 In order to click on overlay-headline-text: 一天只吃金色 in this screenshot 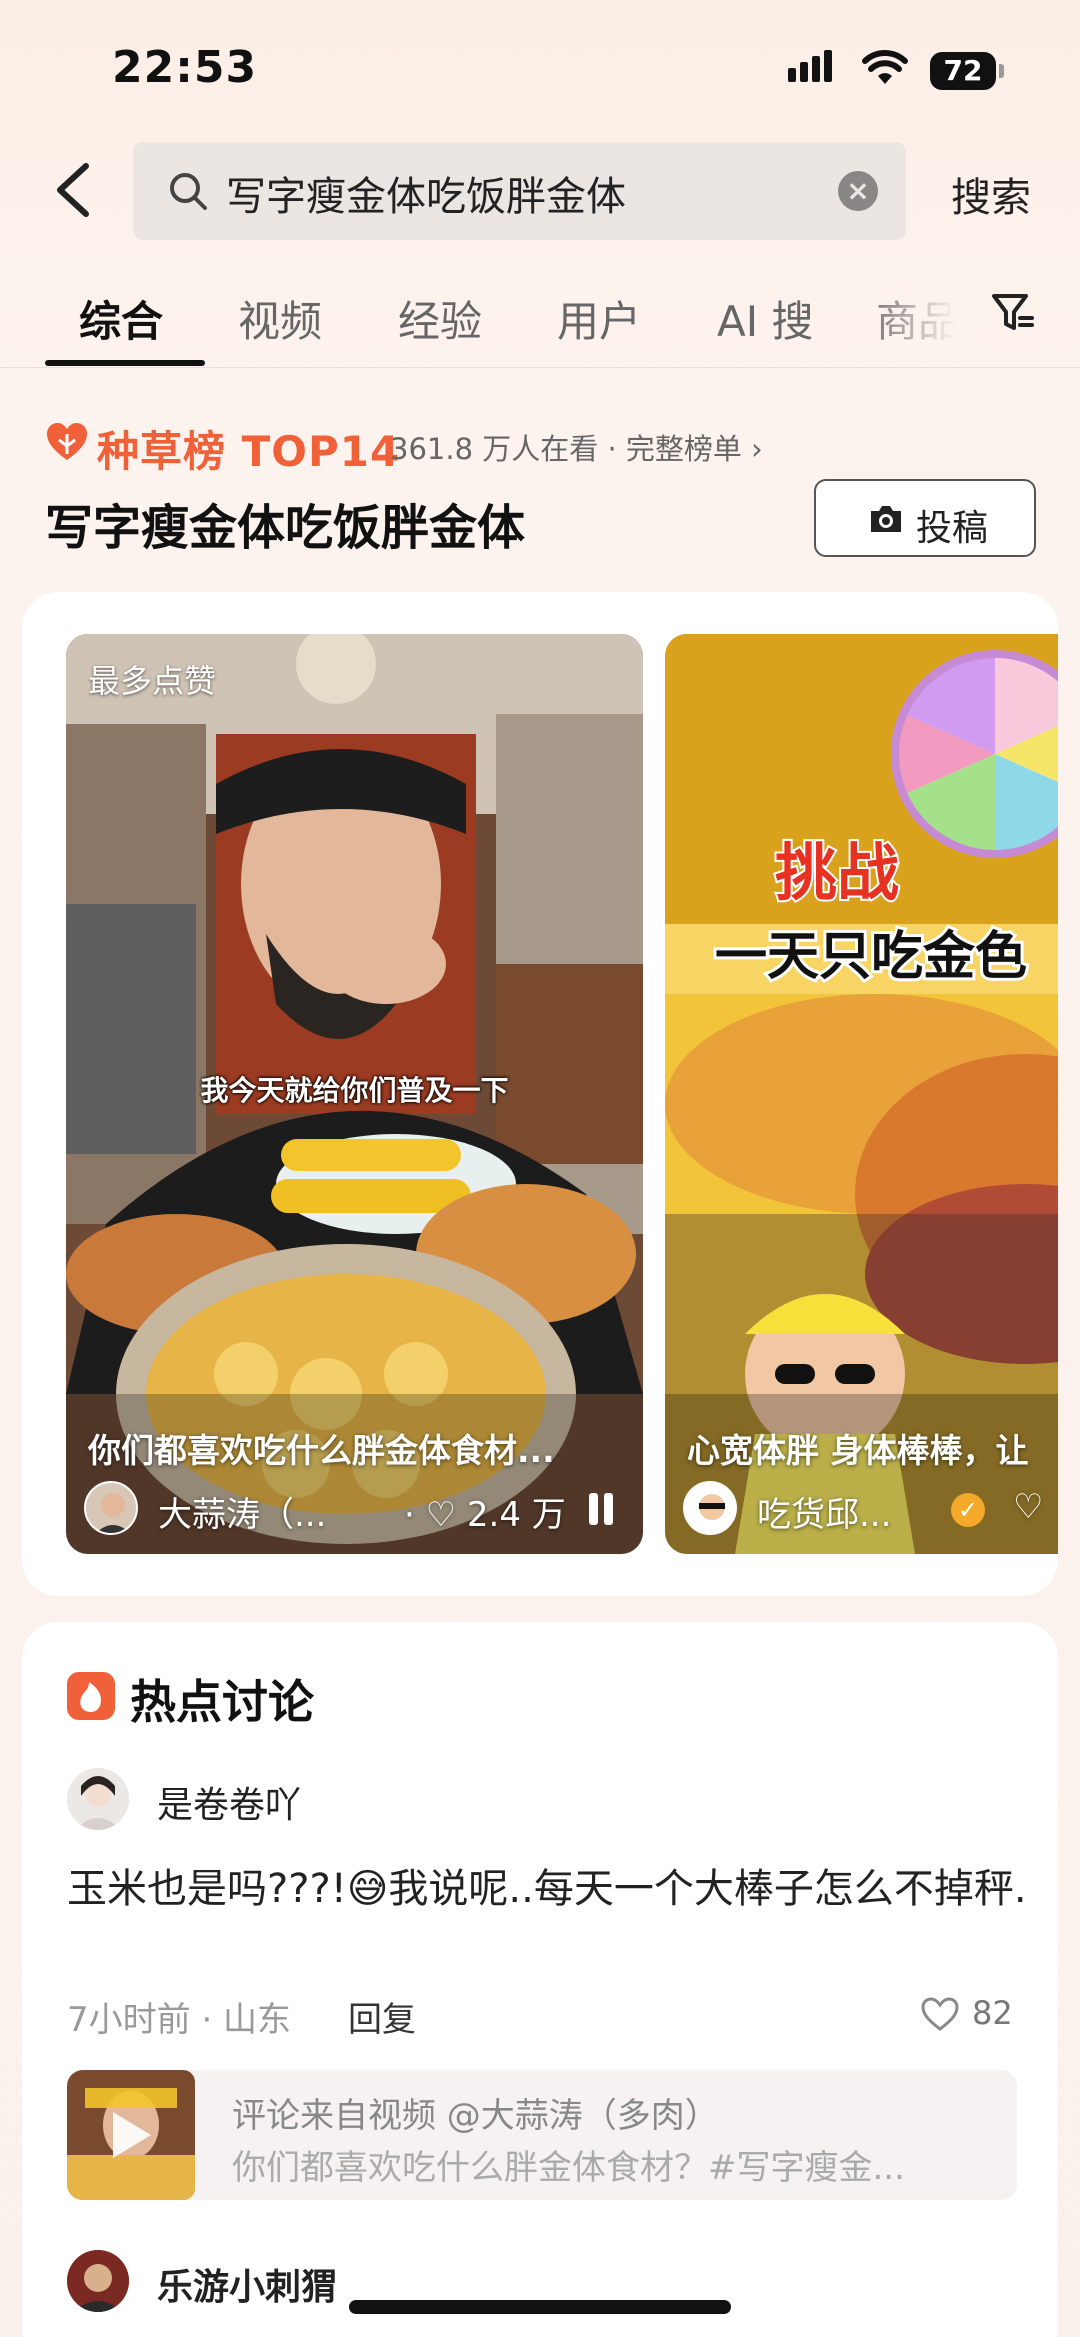, I will do `click(871, 957)`.